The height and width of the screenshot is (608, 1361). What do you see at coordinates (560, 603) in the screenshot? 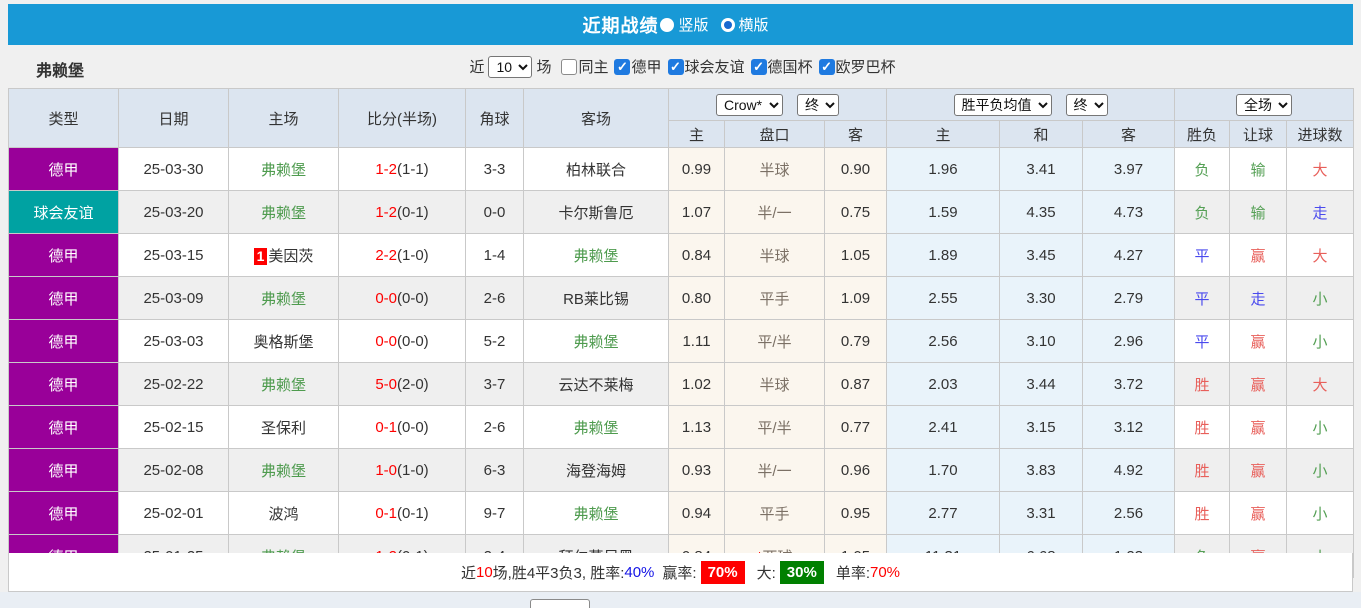
I see `partial-select` at bounding box center [560, 603].